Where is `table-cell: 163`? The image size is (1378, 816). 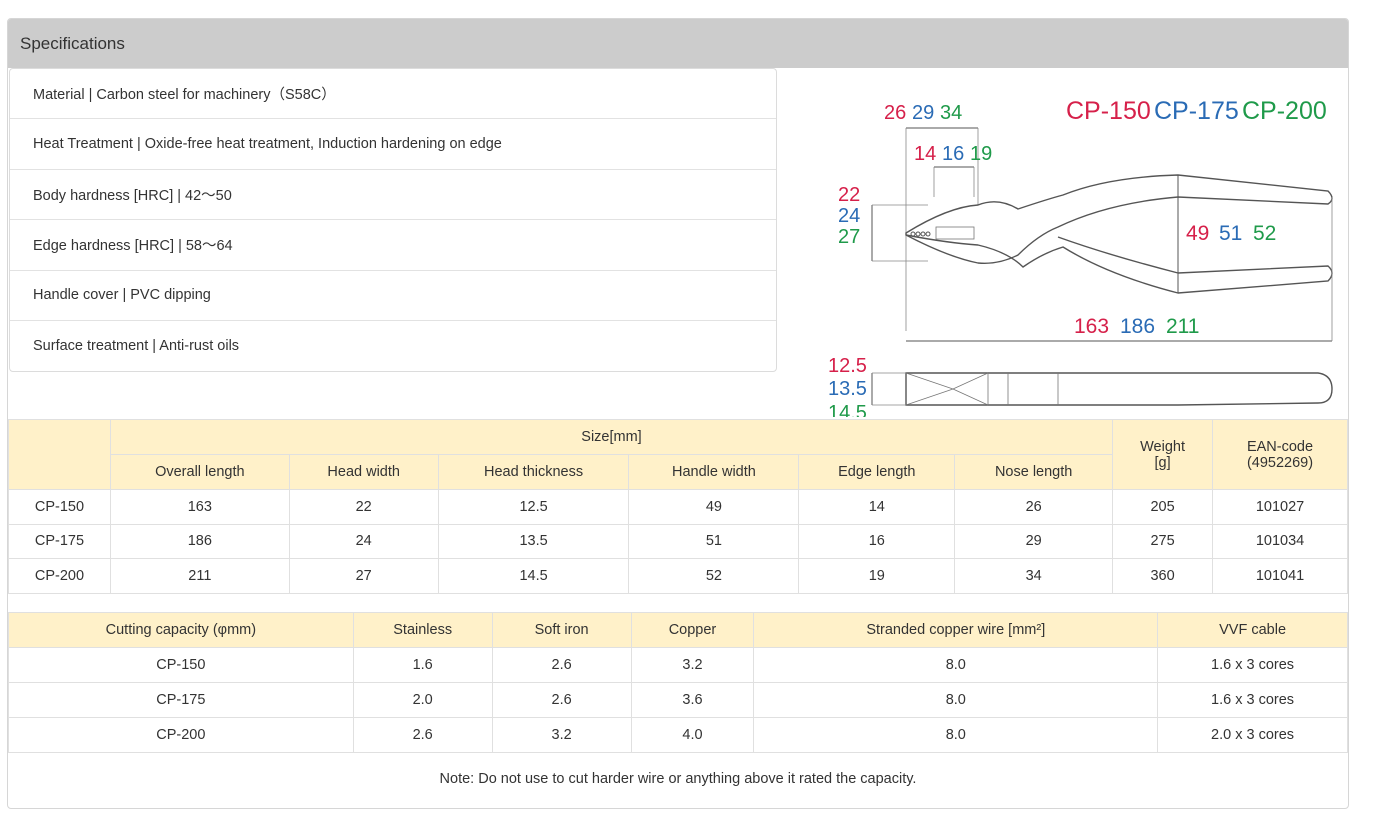 table-cell: 163 is located at coordinates (199, 507).